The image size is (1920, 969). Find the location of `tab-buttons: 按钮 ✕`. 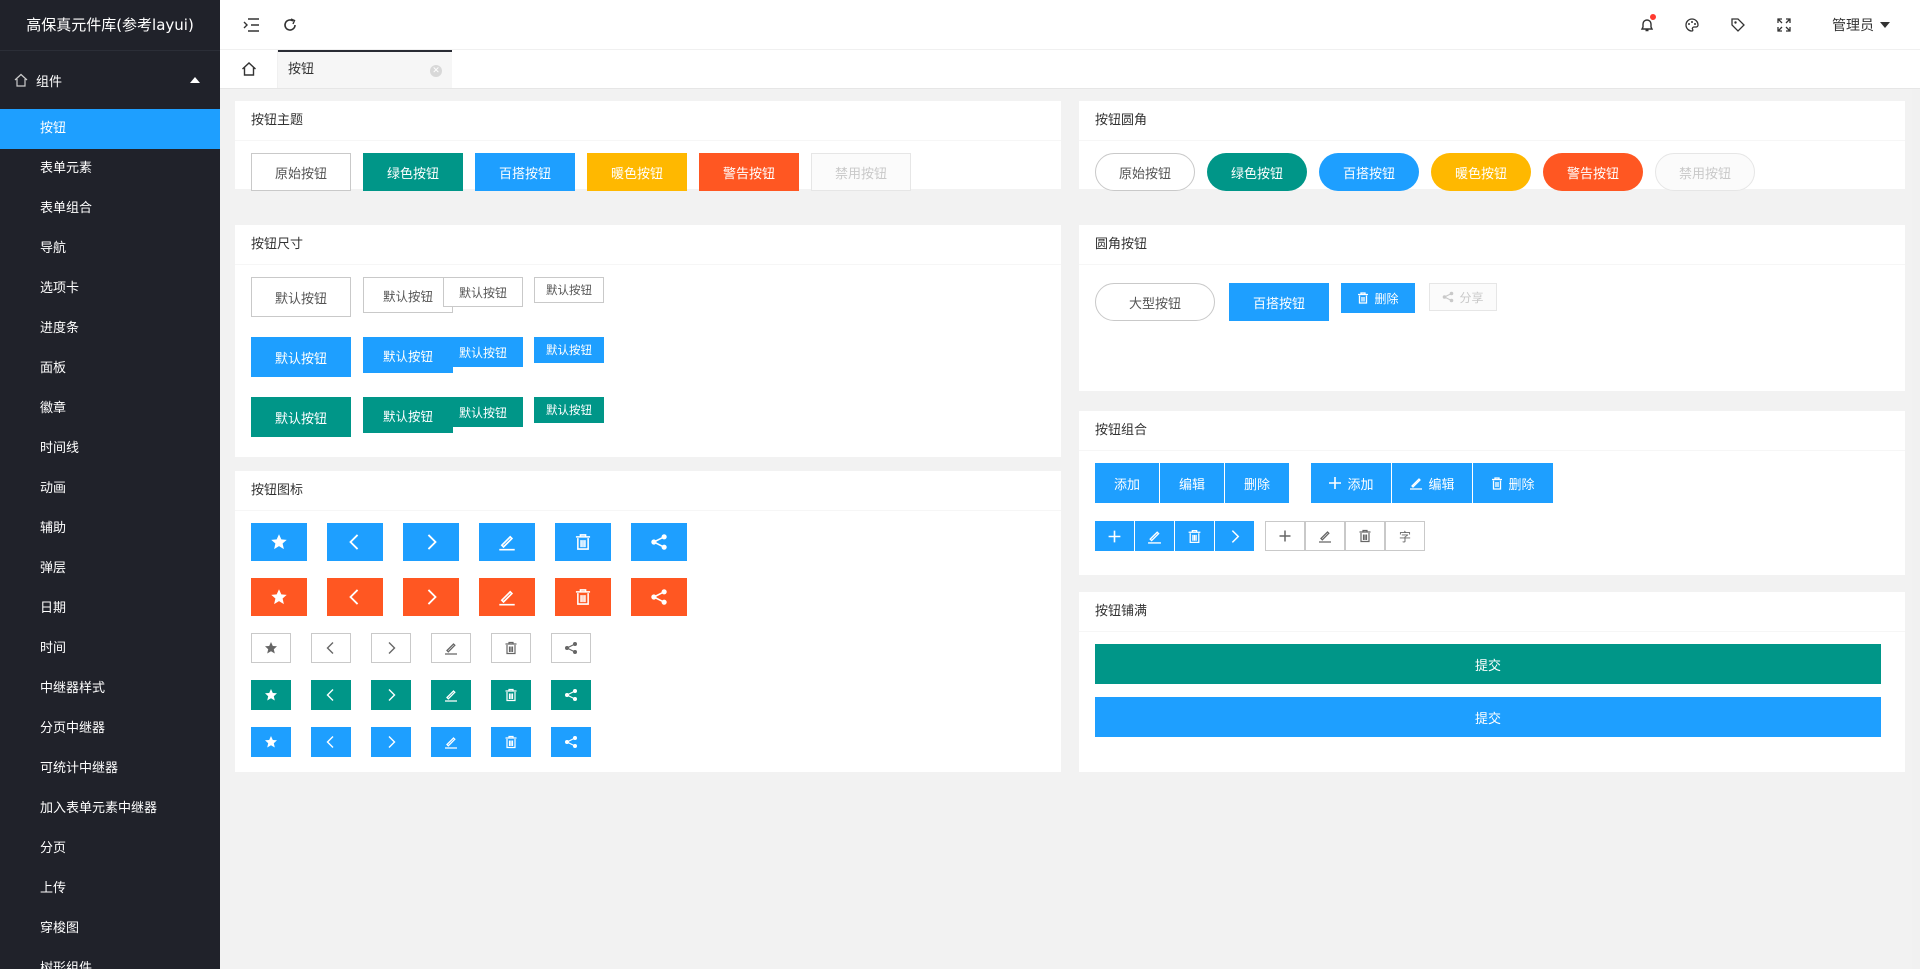

tab-buttons: 按钮 ✕ is located at coordinates (365, 69).